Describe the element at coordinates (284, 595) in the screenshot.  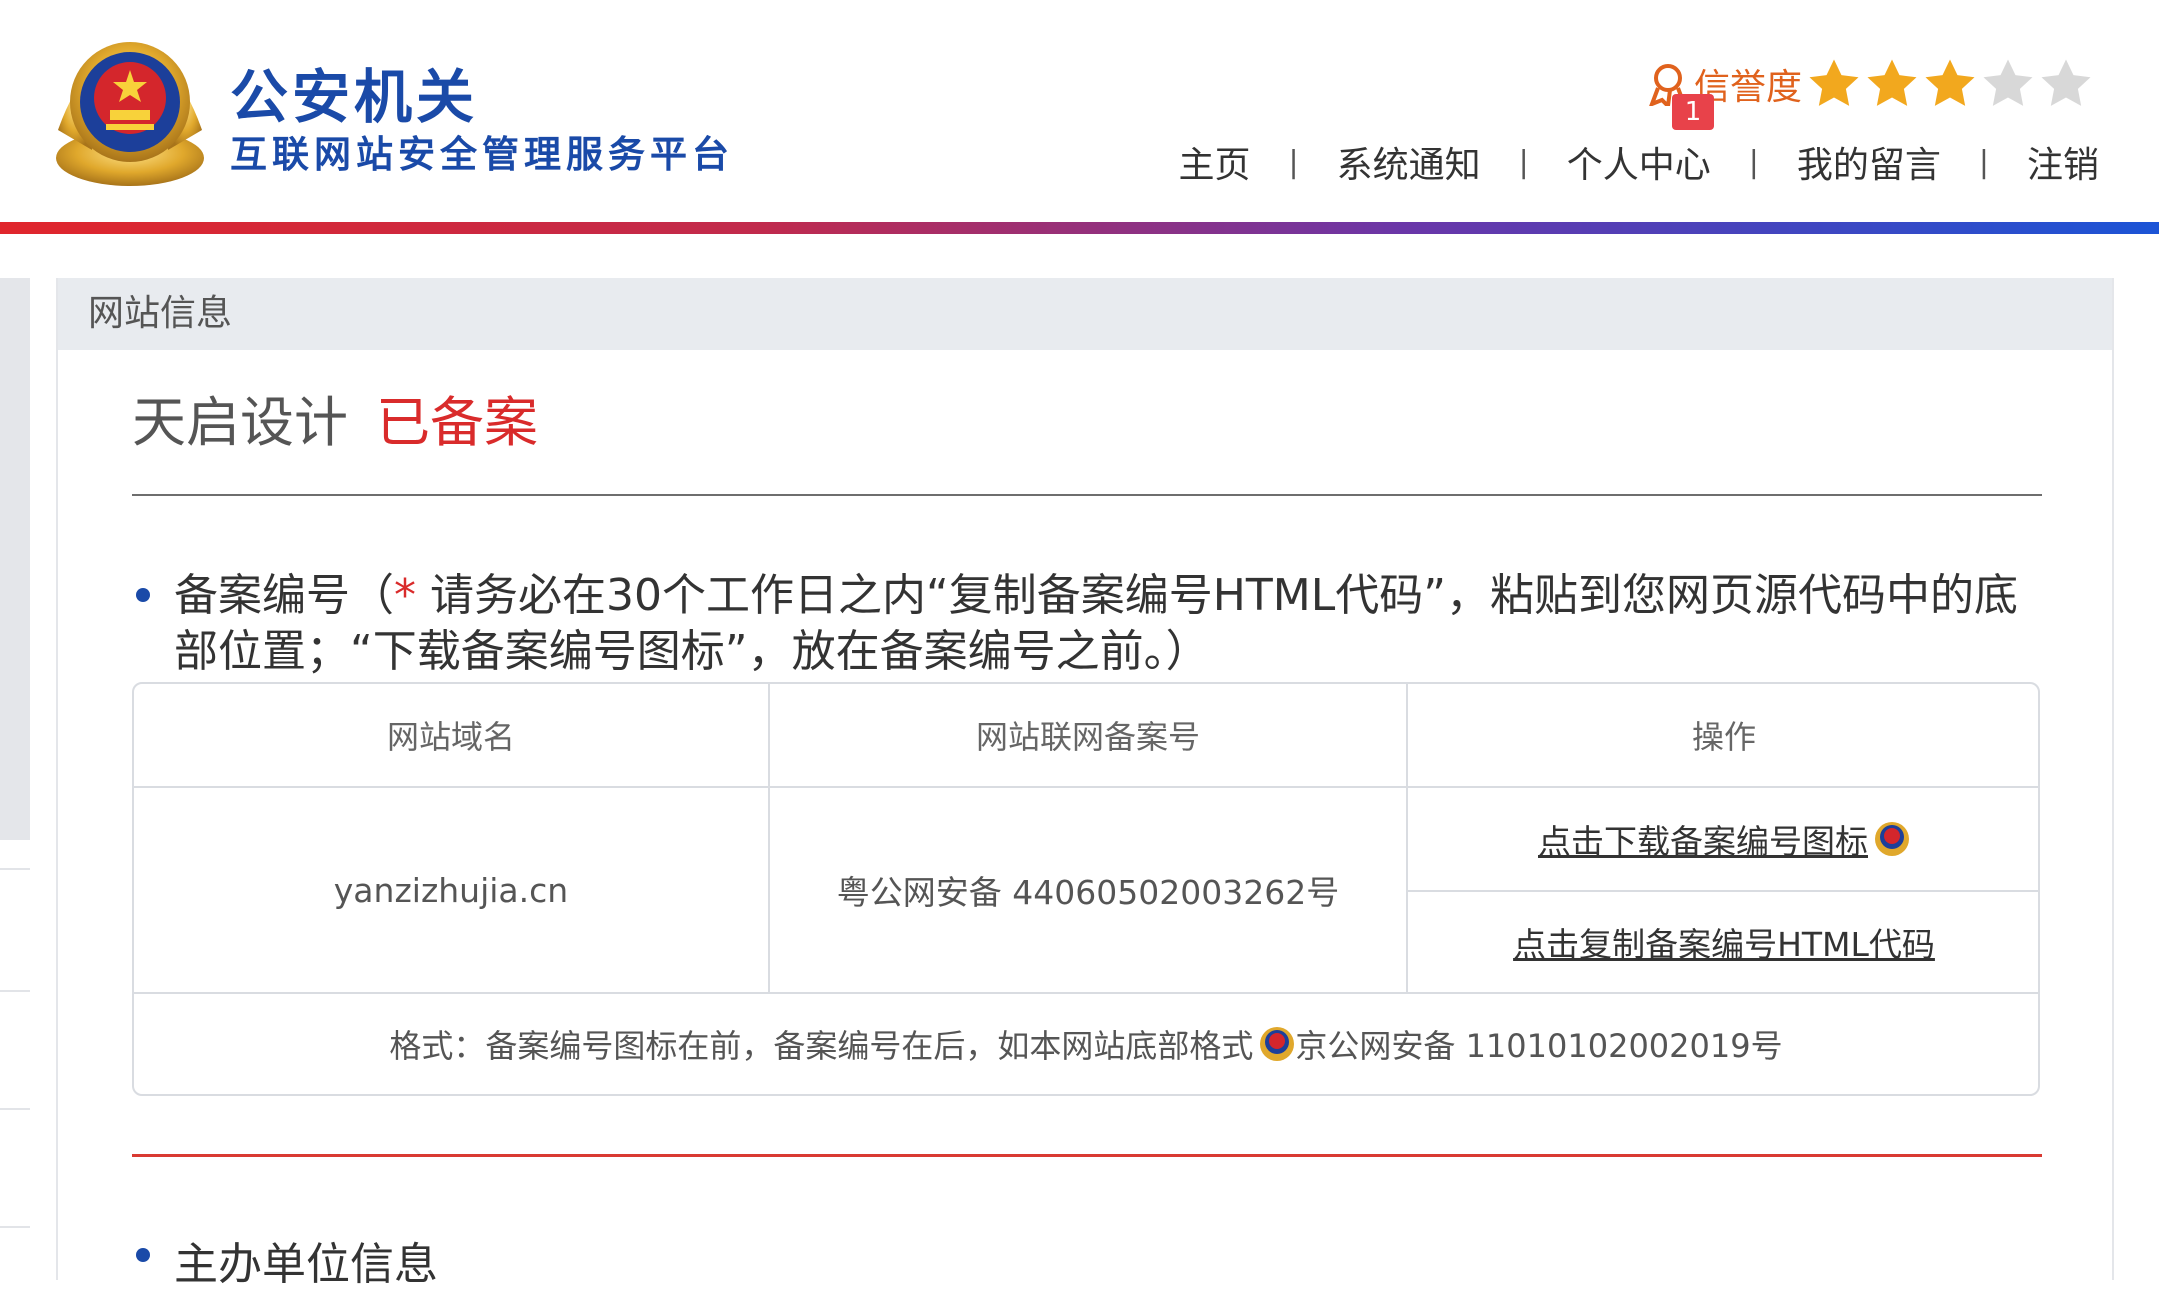
I see `filing-title: 备案编号（` at that location.